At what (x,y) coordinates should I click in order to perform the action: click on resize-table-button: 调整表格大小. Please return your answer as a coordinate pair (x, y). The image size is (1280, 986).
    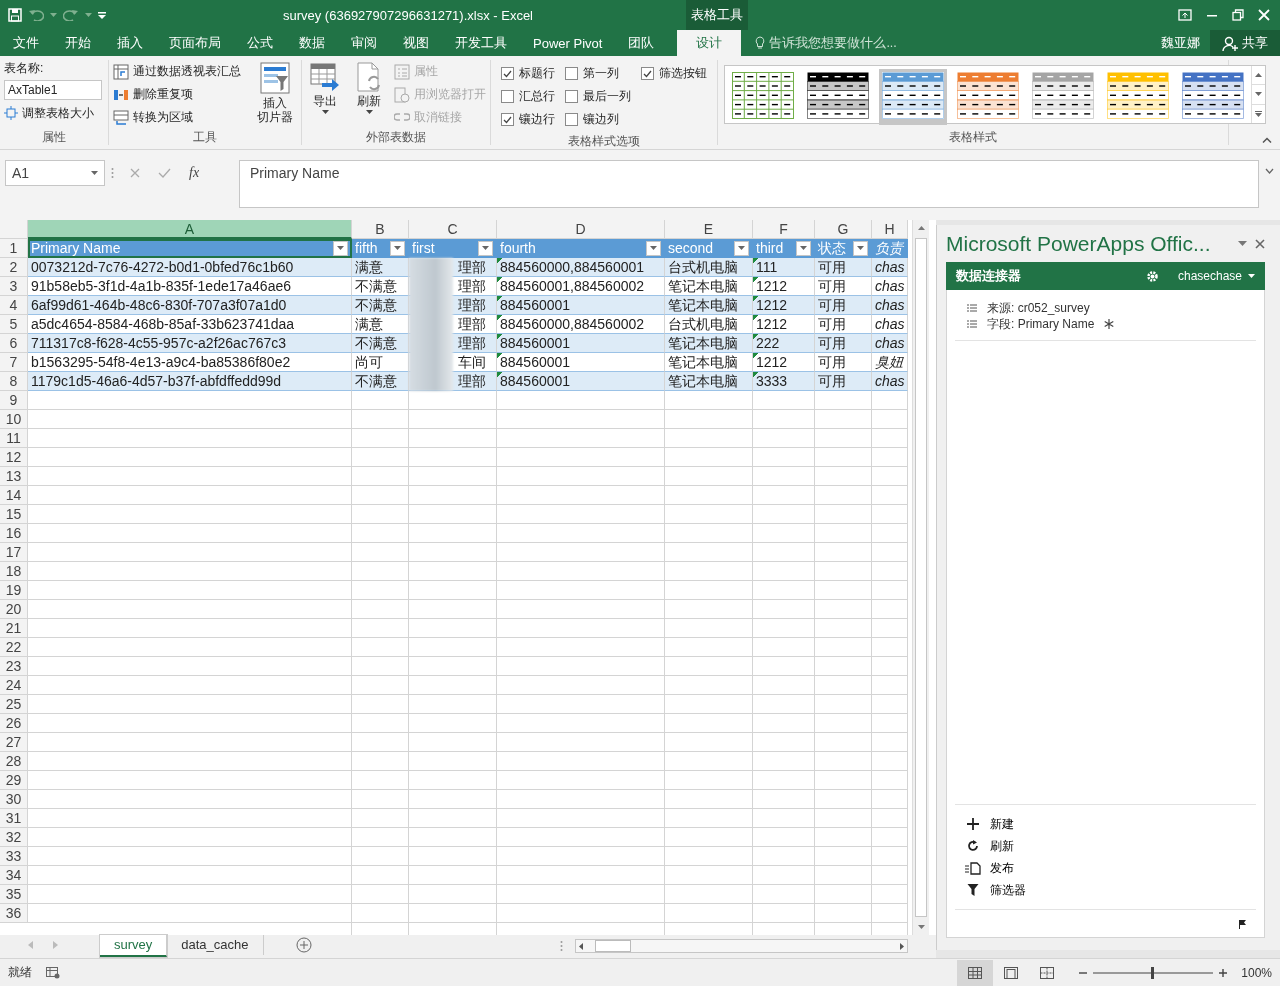
    Looking at the image, I should click on (53, 113).